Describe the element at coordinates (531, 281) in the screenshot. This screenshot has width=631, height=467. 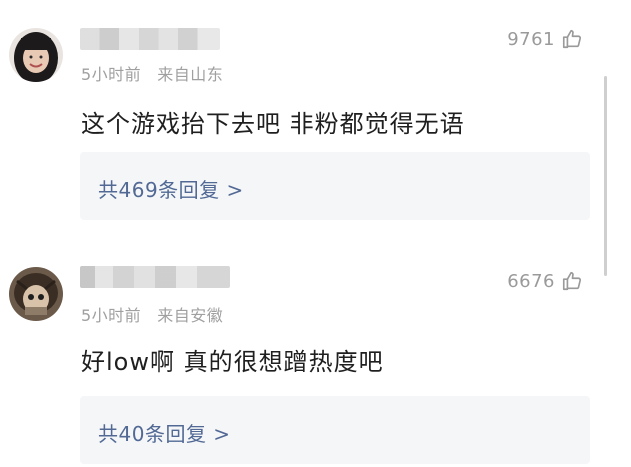
I see `like-count: 6676` at that location.